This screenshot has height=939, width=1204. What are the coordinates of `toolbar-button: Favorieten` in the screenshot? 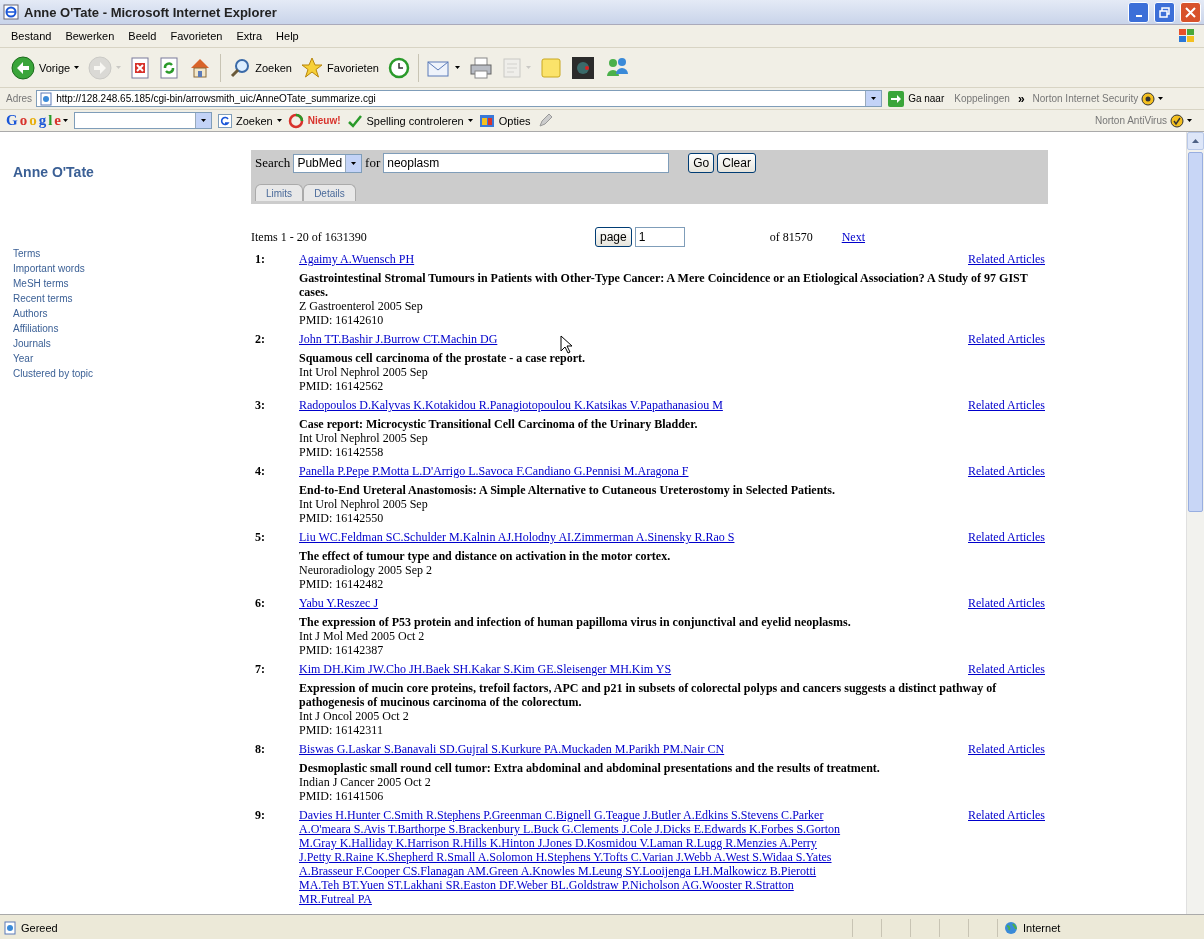 It's located at (339, 67).